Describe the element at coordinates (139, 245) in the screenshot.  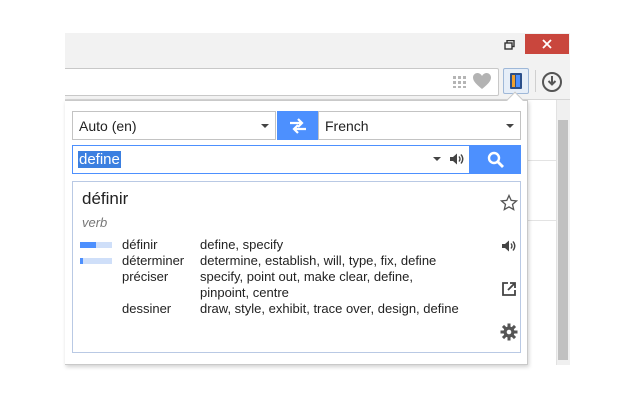
I see `translation-word: définir` at that location.